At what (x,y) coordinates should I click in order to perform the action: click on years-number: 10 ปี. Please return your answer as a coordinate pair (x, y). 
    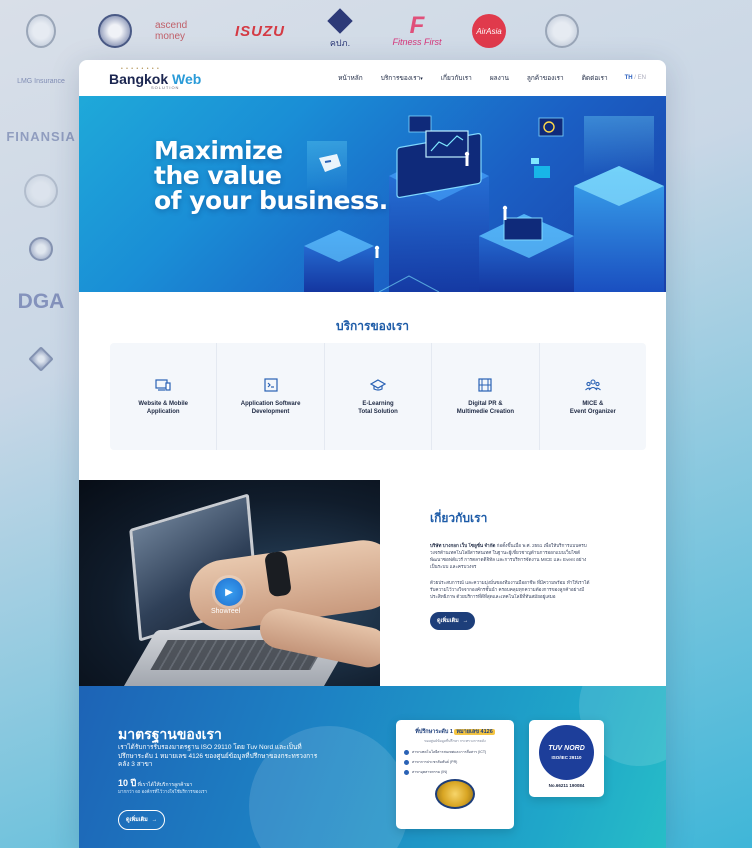
    Looking at the image, I should click on (127, 783).